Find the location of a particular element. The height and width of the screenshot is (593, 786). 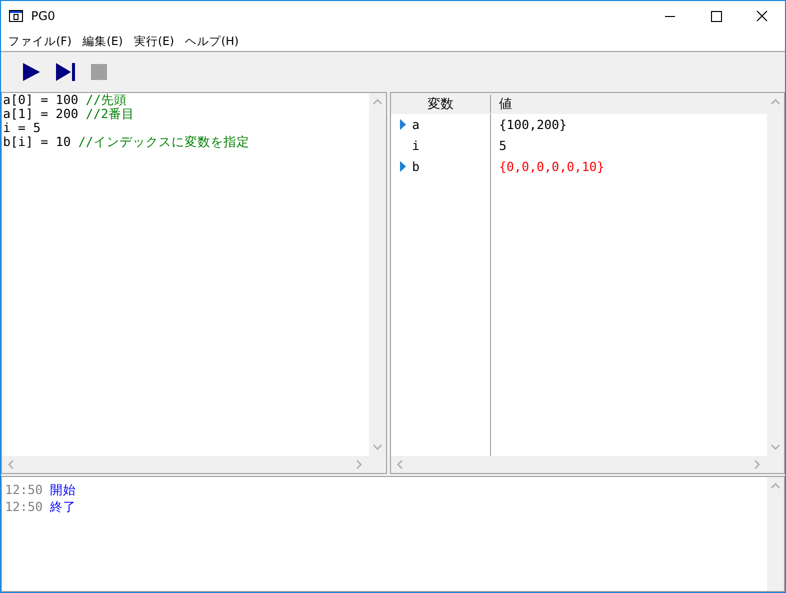

variable-value: 5 is located at coordinates (502, 145).